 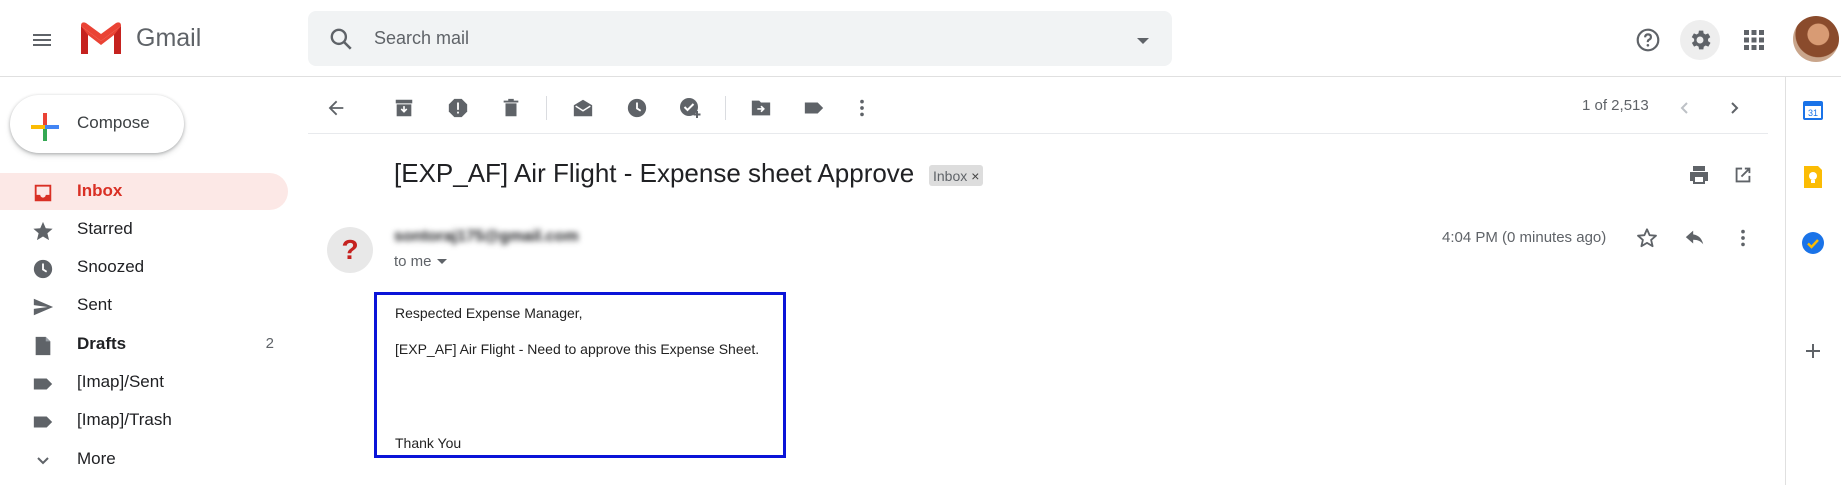 What do you see at coordinates (269, 343) in the screenshot?
I see `drafts-count: 2` at bounding box center [269, 343].